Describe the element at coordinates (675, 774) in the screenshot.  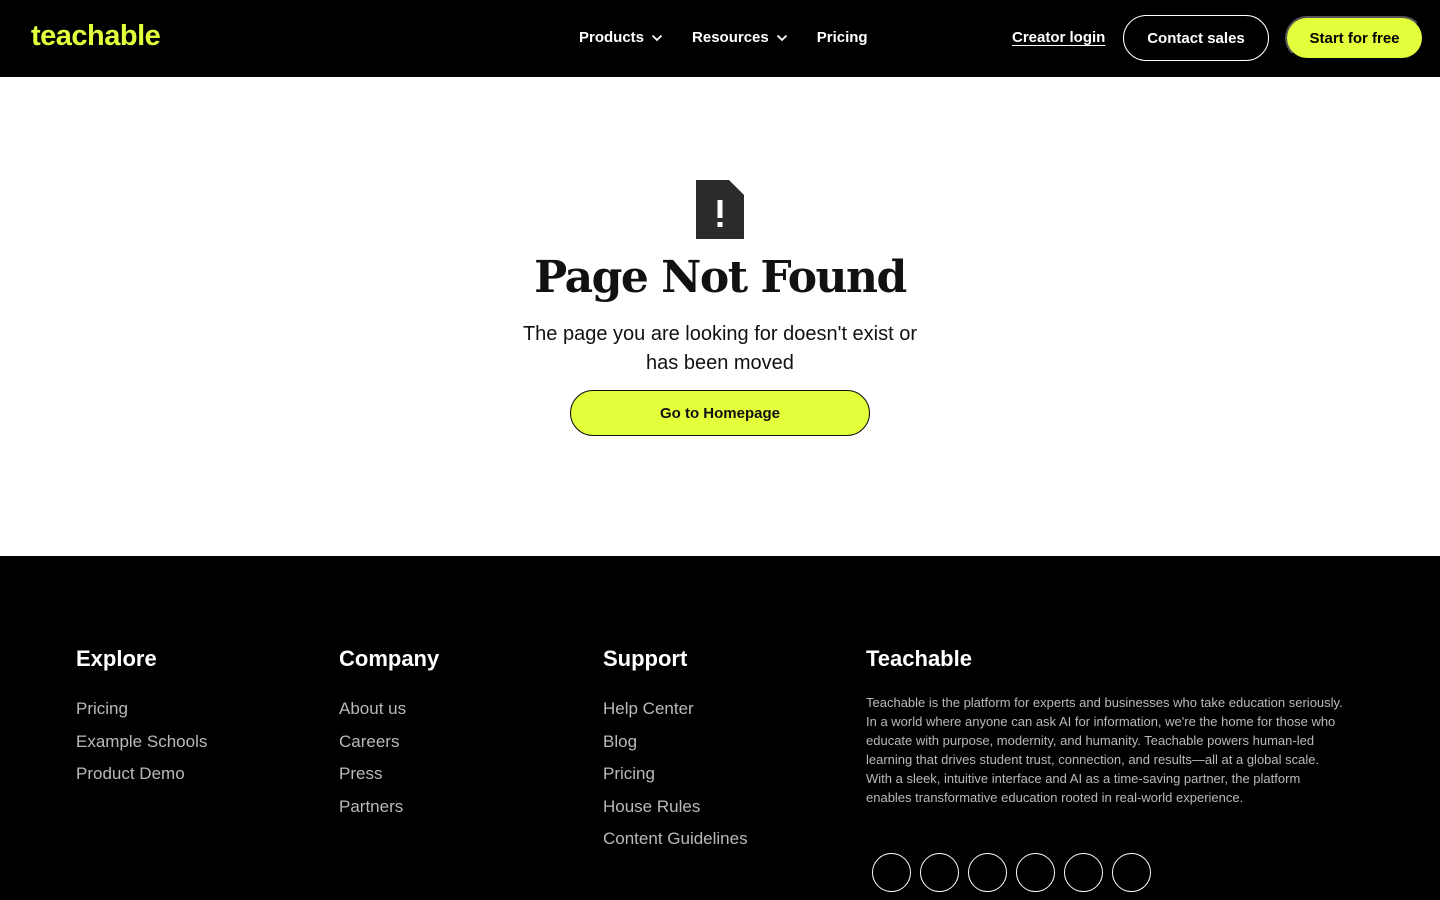
I see `footer-link-support-pricing: Pricing` at that location.